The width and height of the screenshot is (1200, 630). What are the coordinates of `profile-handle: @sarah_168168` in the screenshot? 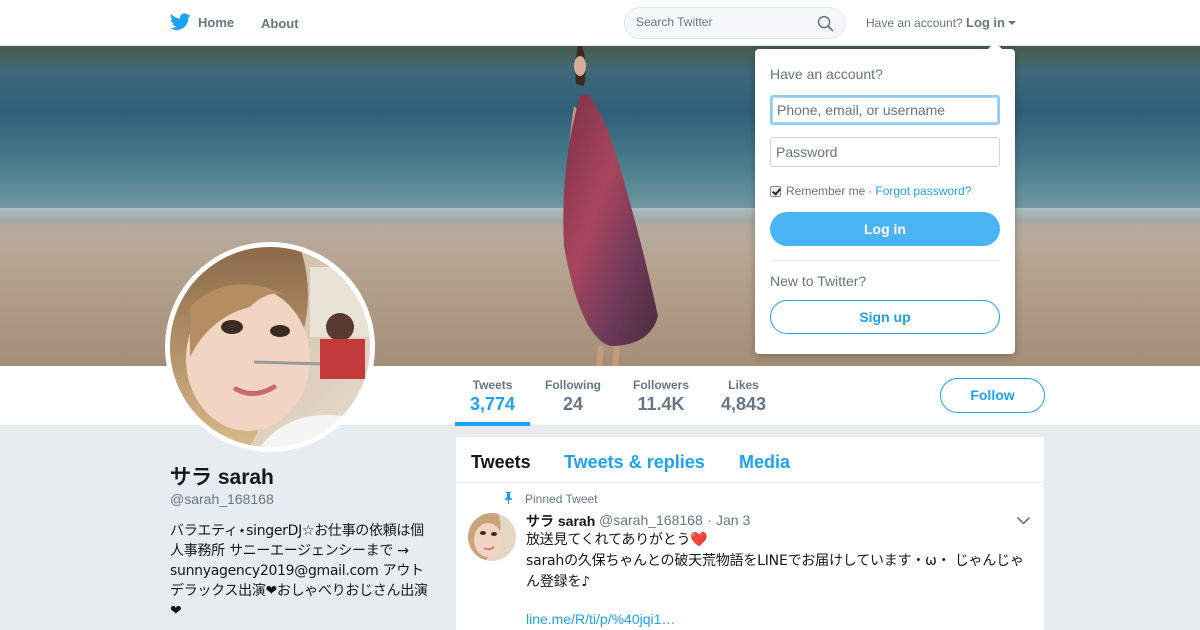 It's located at (222, 499).